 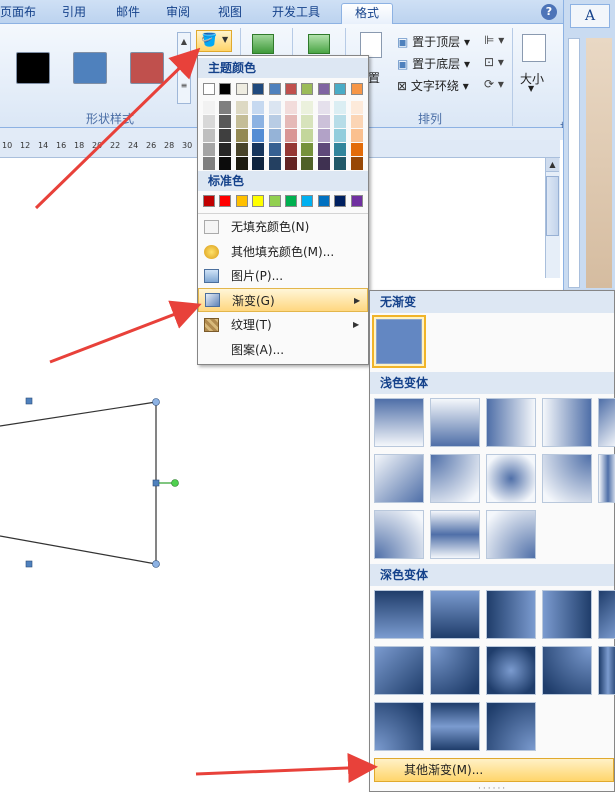 I want to click on send-to-back-button: ▣ 置于底层 ▾, so click(x=433, y=63).